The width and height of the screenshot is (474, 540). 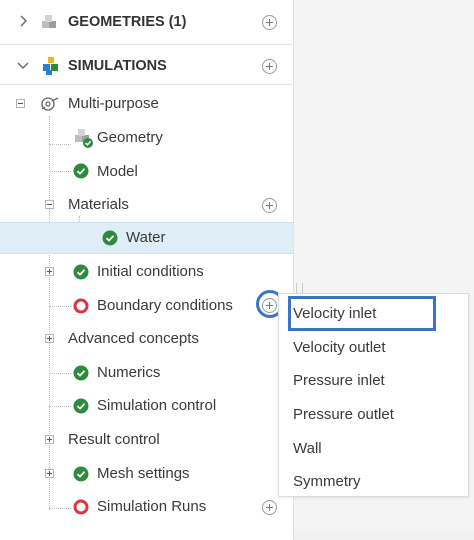 I want to click on tree-item-label: Advanced concepts, so click(x=133, y=338).